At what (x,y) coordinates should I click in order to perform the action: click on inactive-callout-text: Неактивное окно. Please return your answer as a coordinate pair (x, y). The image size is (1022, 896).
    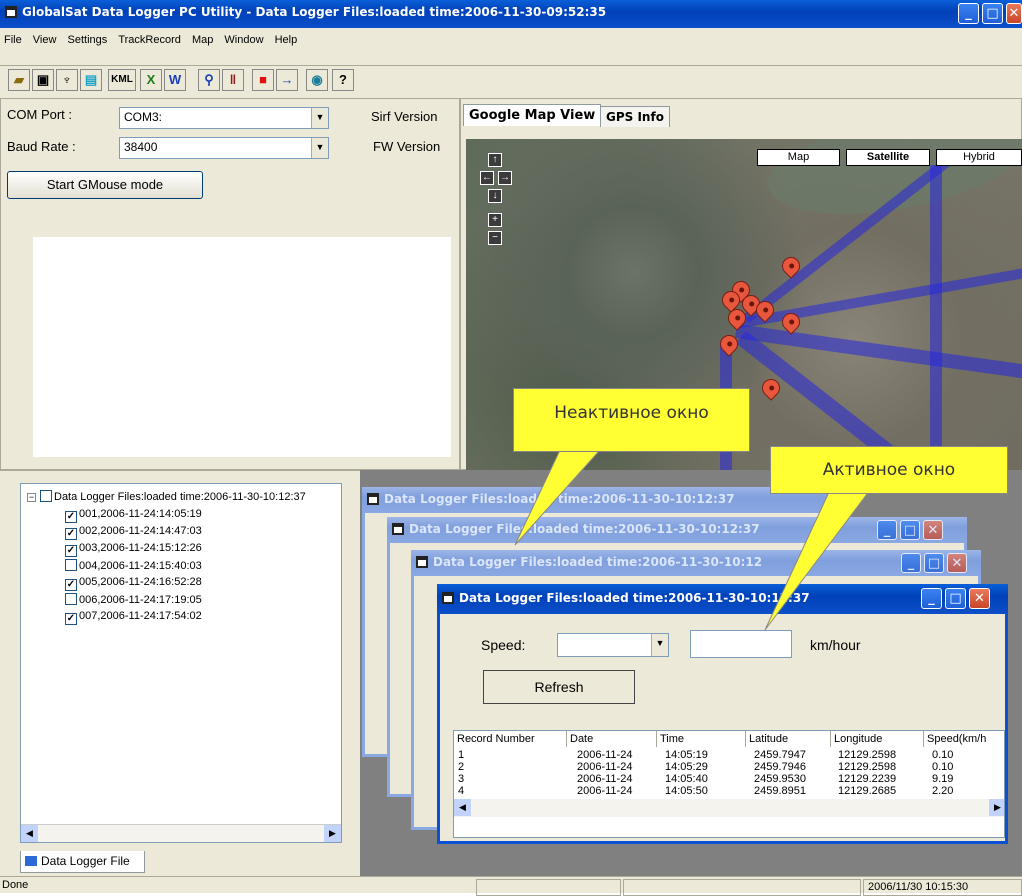
    Looking at the image, I should click on (631, 413).